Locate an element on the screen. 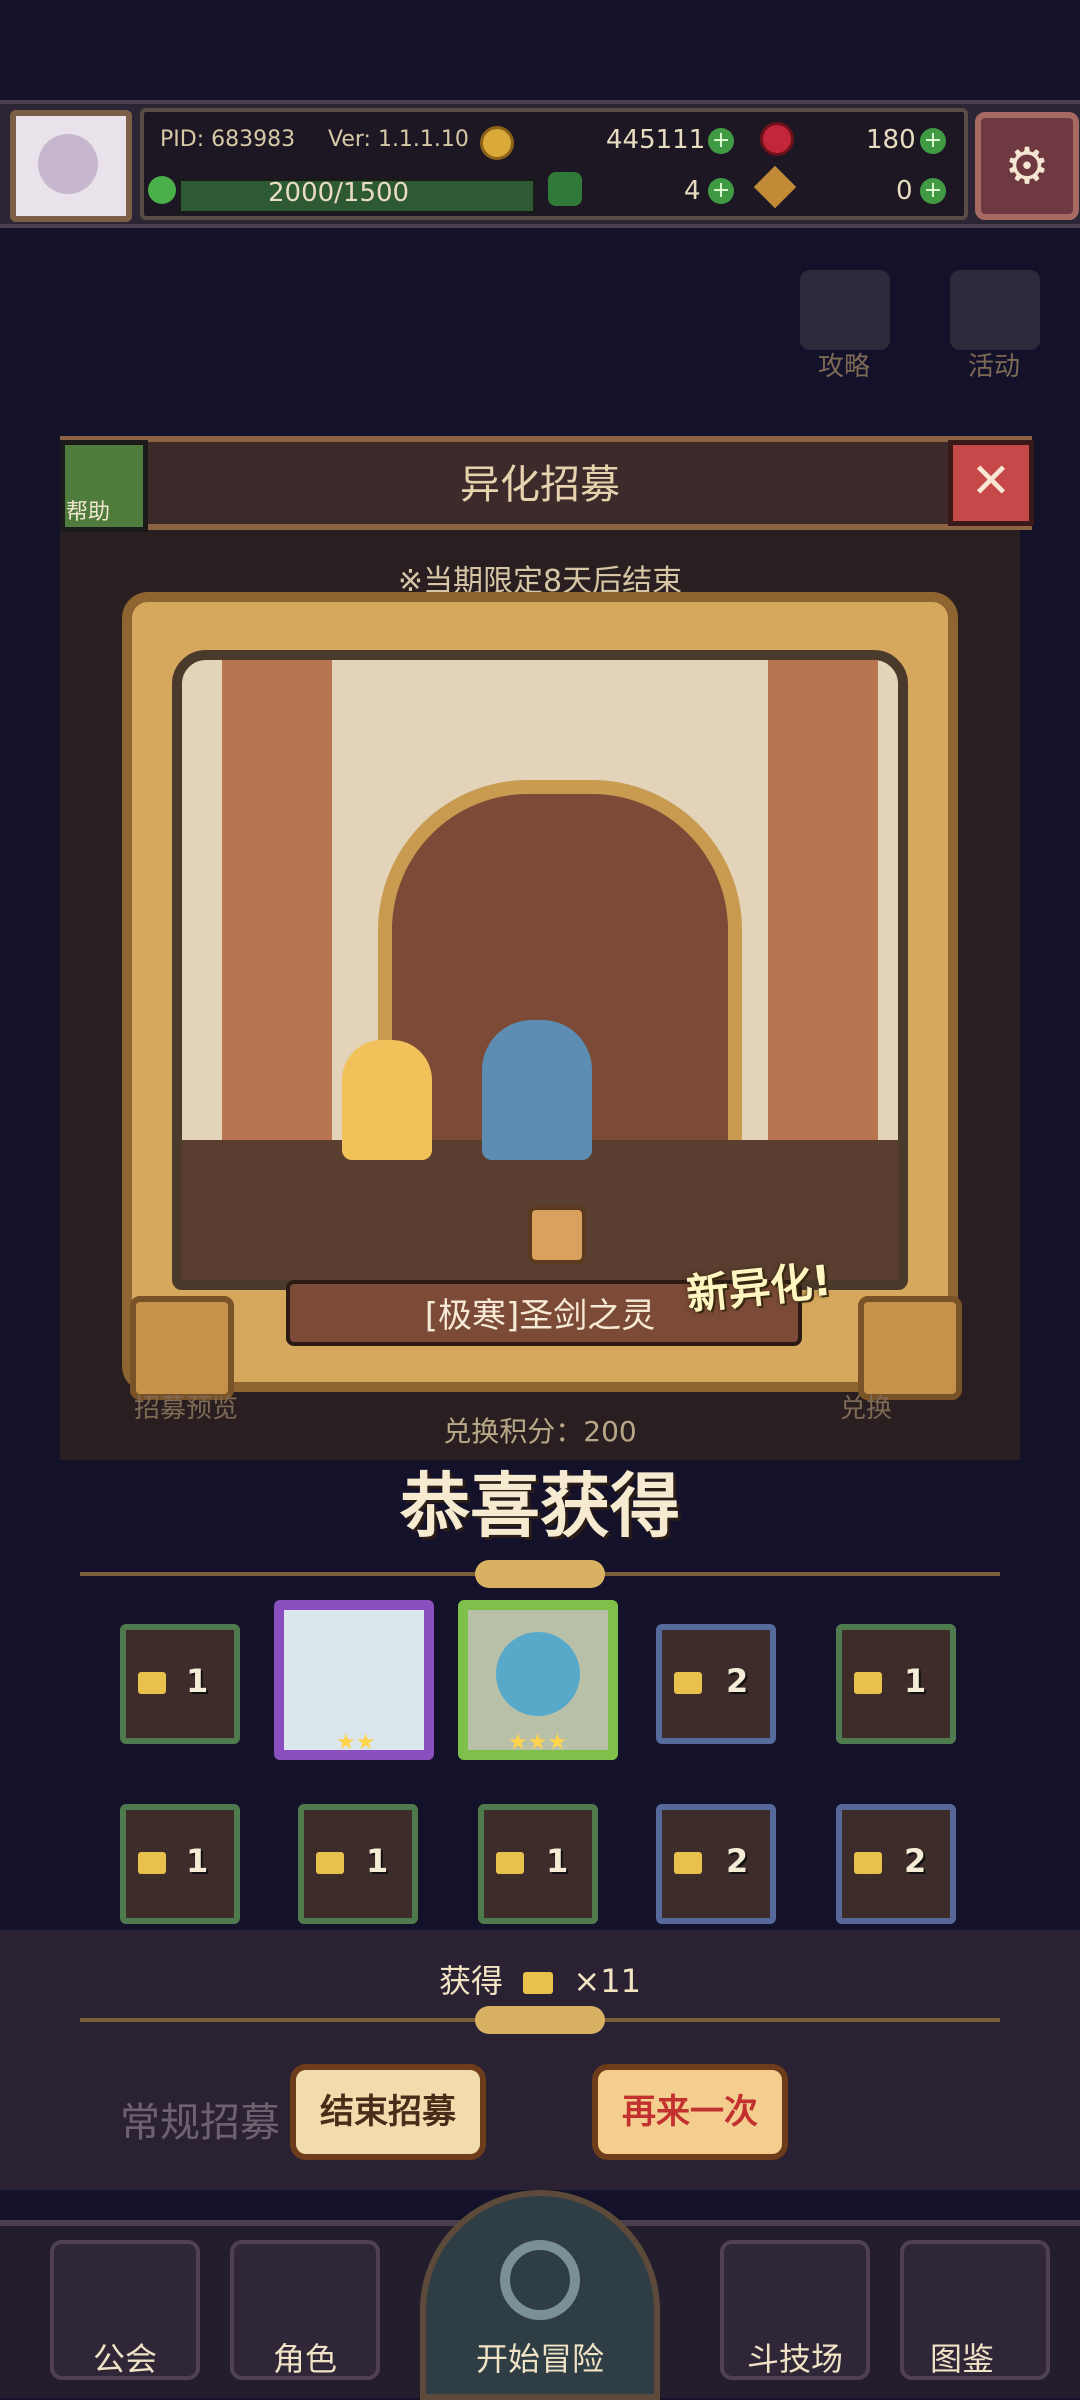  rarity-stars: ★★ is located at coordinates (356, 1742).